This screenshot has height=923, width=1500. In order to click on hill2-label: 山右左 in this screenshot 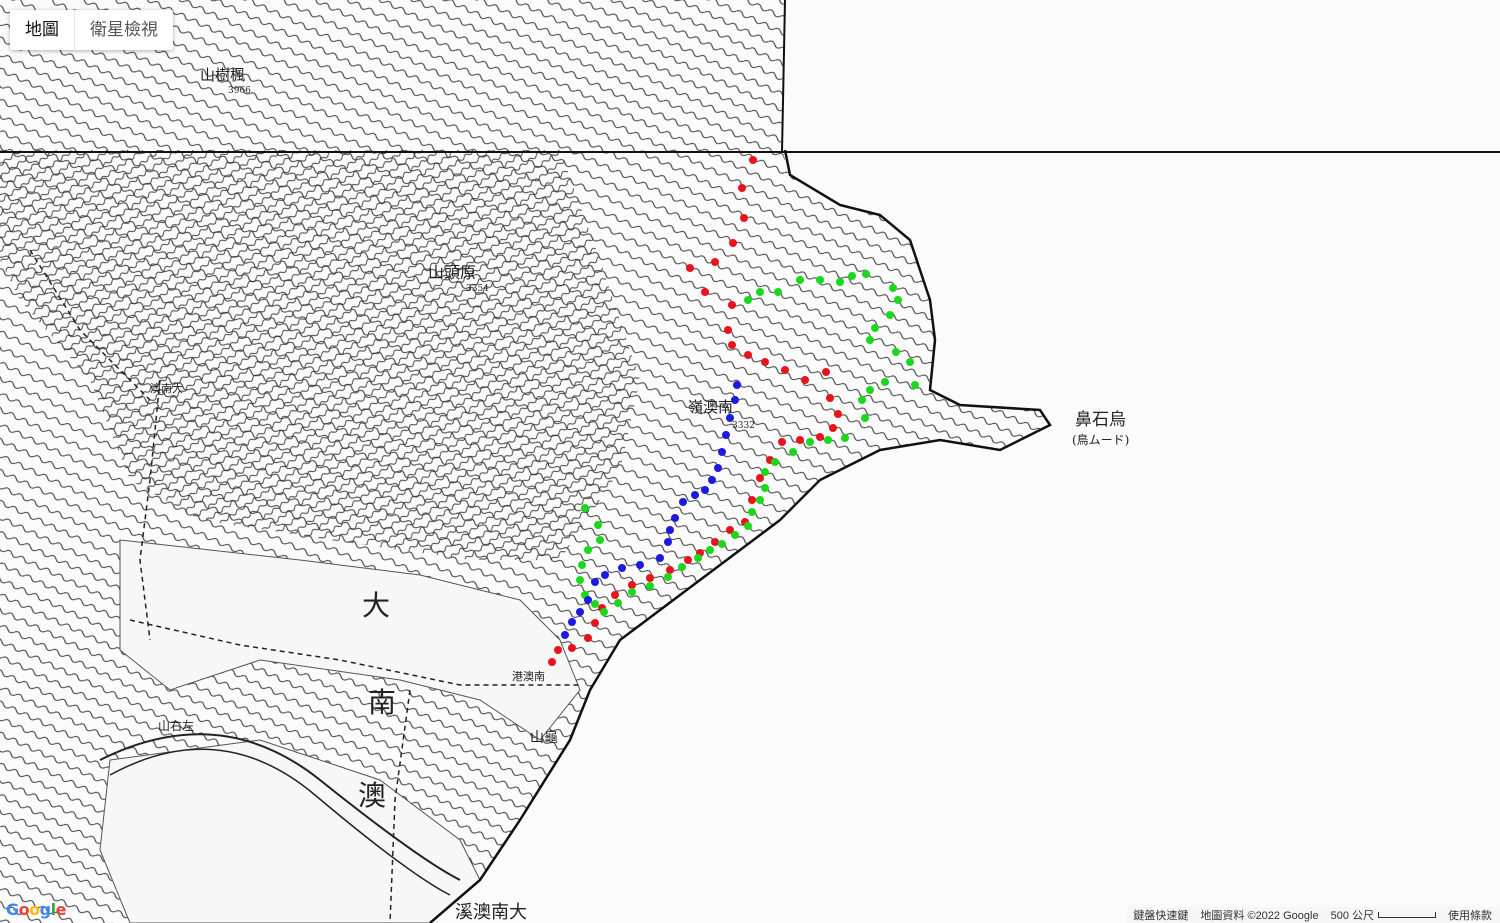, I will do `click(176, 725)`.